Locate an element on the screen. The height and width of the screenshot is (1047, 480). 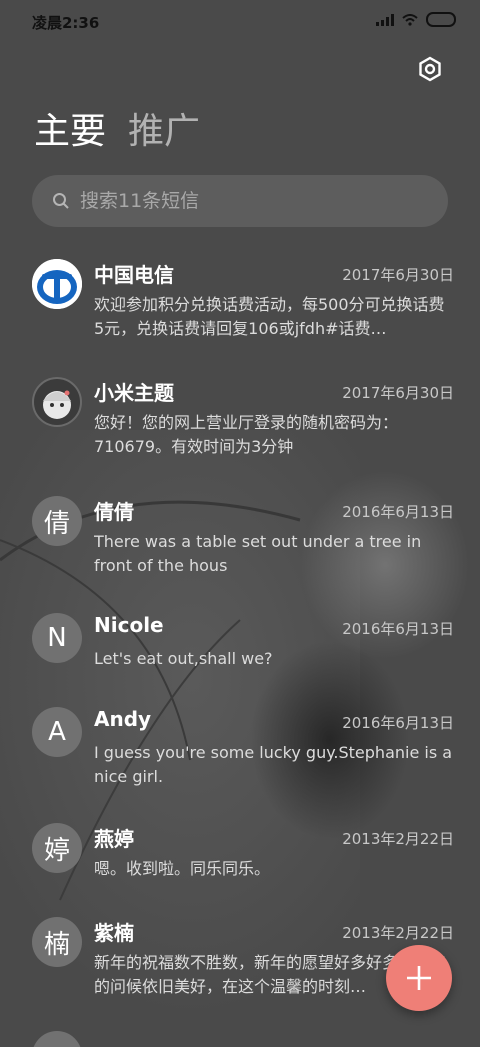
avatar: 倩 is located at coordinates (57, 521).